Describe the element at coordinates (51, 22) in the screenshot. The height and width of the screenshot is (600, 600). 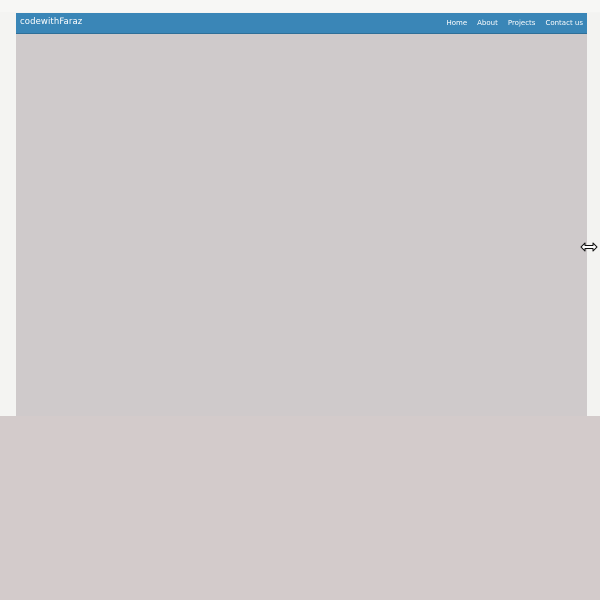
I see `brand-logo-text: codewithFaraz` at that location.